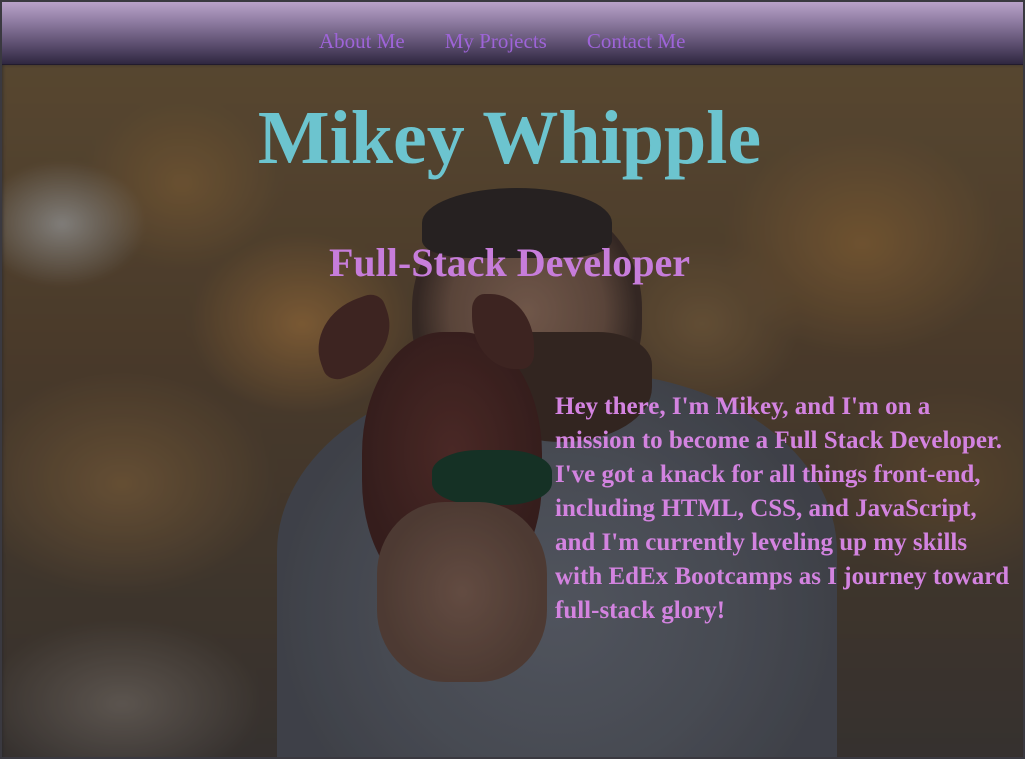 Image resolution: width=1025 pixels, height=759 pixels. Describe the element at coordinates (362, 41) in the screenshot. I see `nav-about-me-link: About Me` at that location.